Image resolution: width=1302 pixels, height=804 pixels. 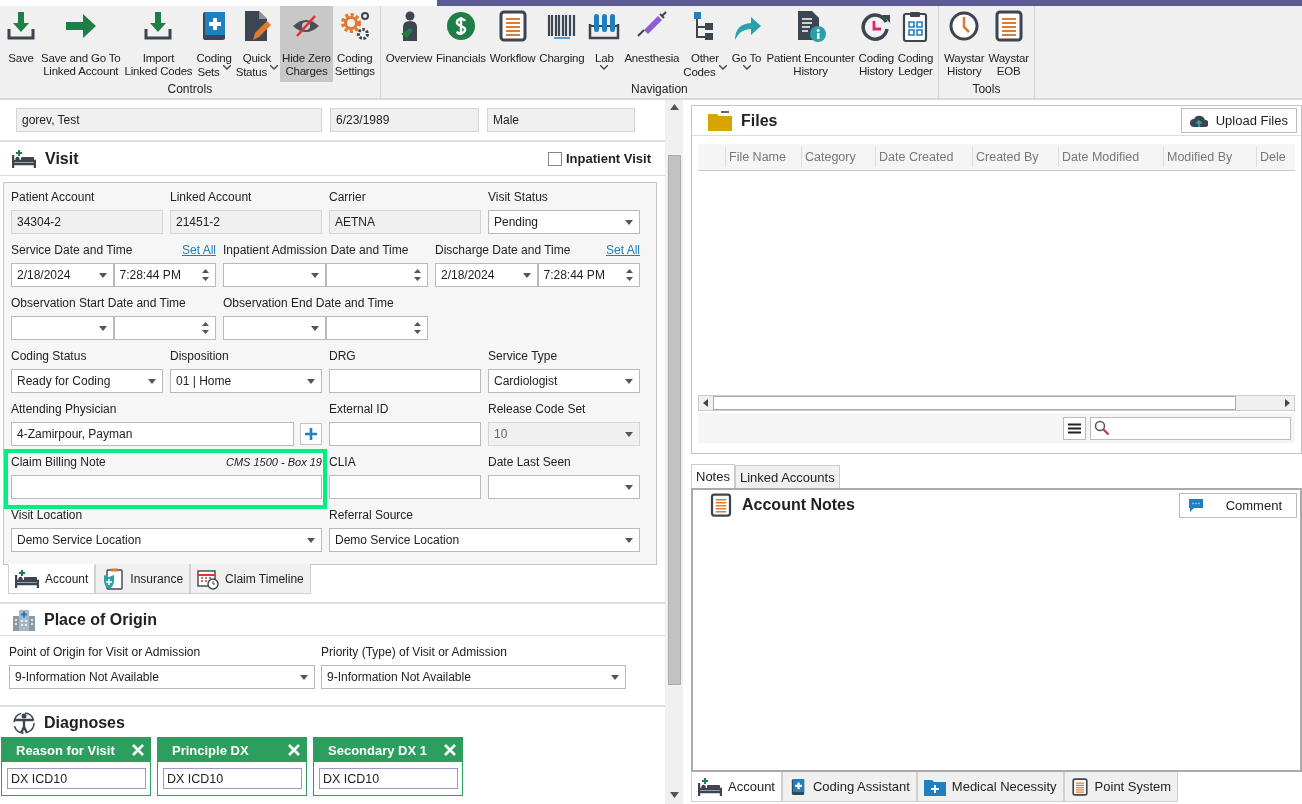 What do you see at coordinates (759, 120) in the screenshot?
I see `section-title: Files` at bounding box center [759, 120].